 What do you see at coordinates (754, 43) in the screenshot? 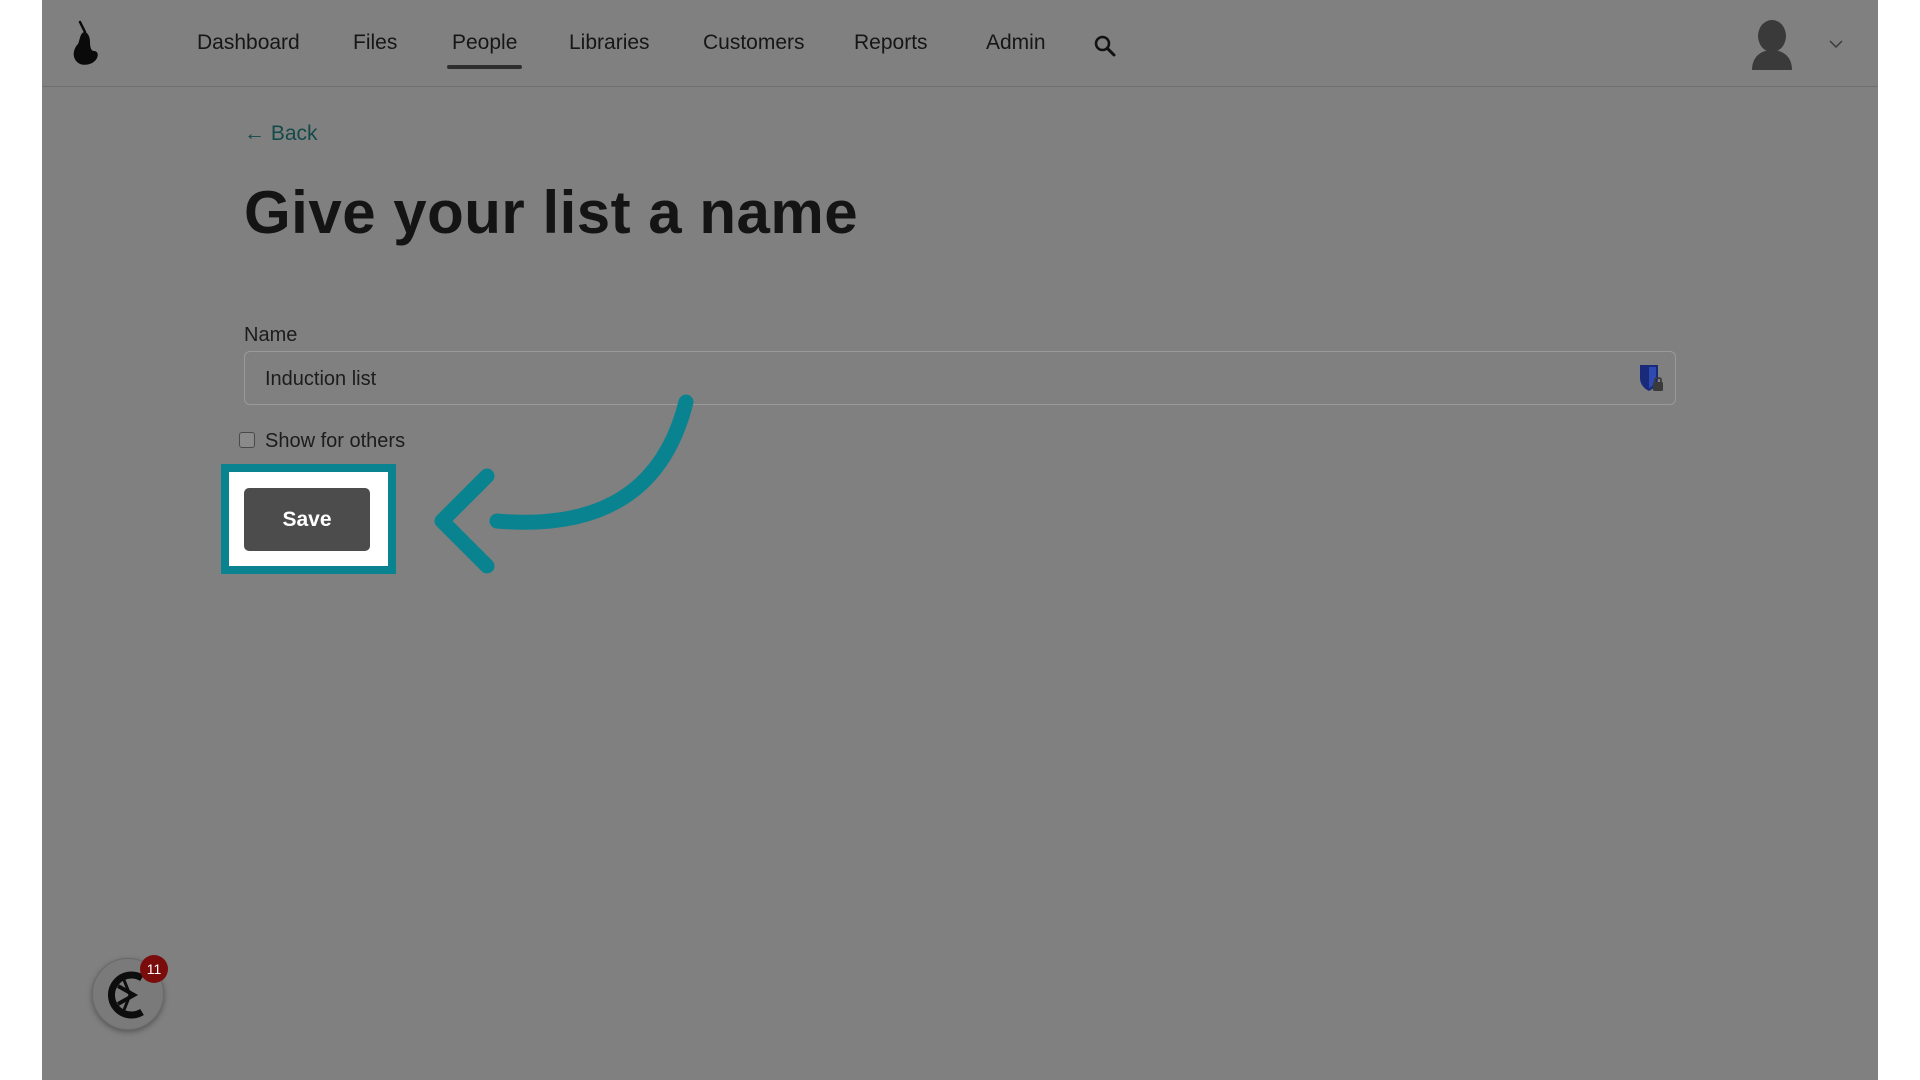
I see `nav-customers: Customers` at bounding box center [754, 43].